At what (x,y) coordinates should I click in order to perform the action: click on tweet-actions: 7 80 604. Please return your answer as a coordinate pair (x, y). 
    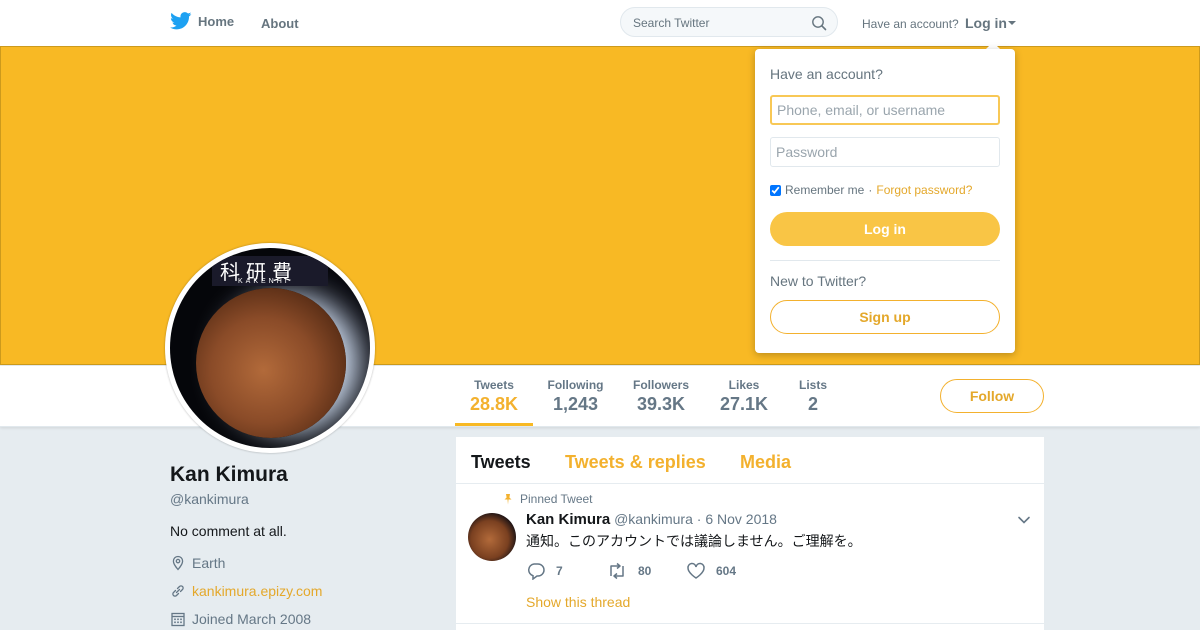
    Looking at the image, I should click on (646, 571).